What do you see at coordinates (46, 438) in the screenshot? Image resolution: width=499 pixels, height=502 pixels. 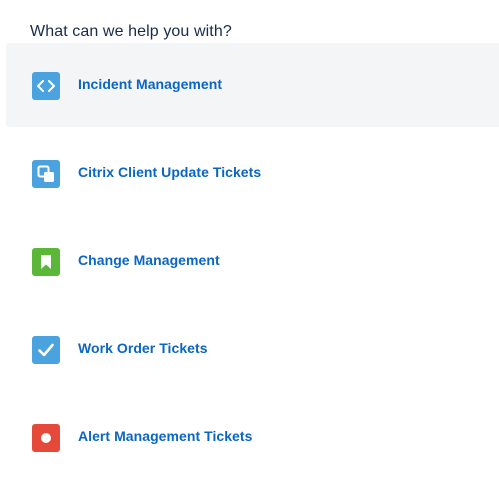 I see `record-dot-icon` at bounding box center [46, 438].